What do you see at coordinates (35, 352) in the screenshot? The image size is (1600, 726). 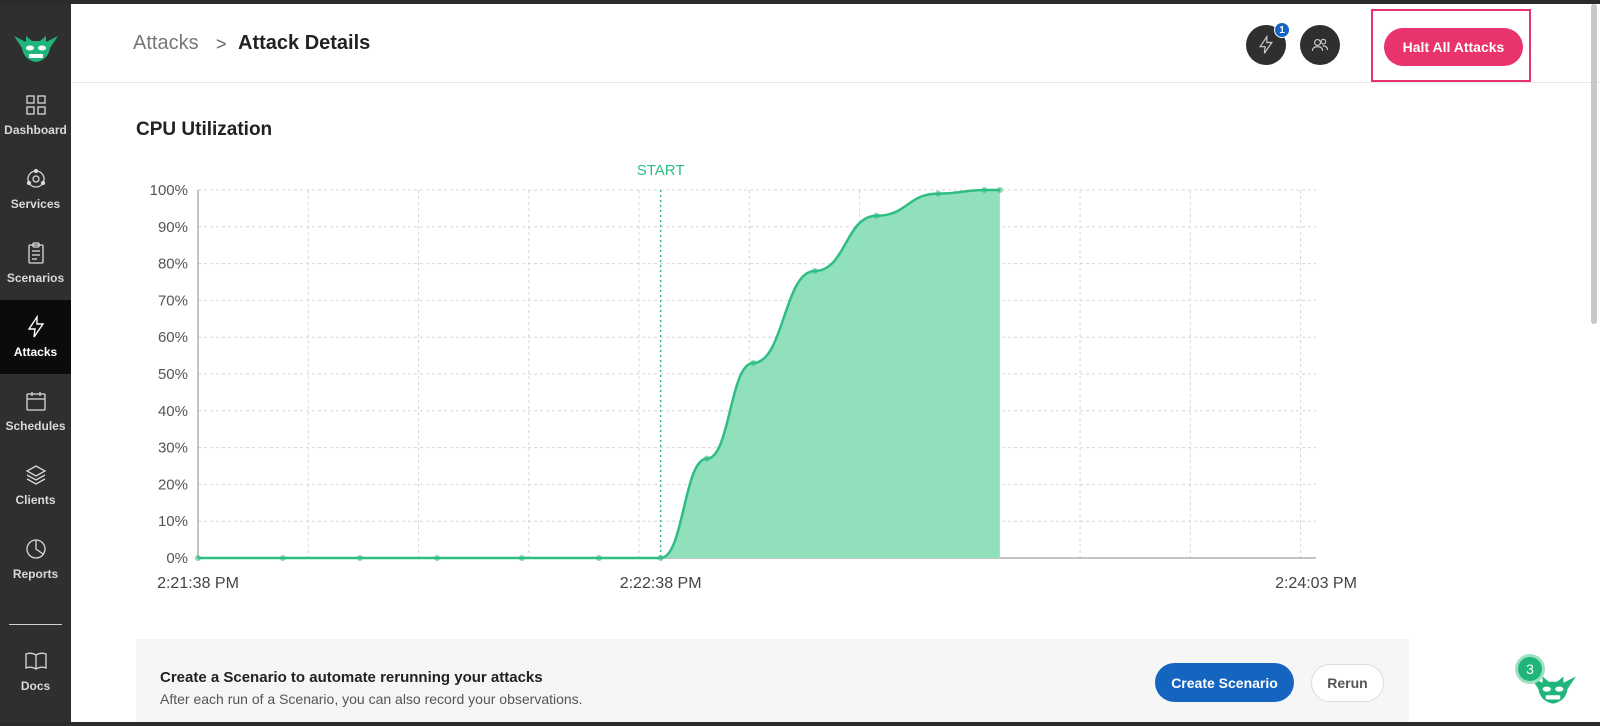 I see `sidebar-item-label: Attacks` at bounding box center [35, 352].